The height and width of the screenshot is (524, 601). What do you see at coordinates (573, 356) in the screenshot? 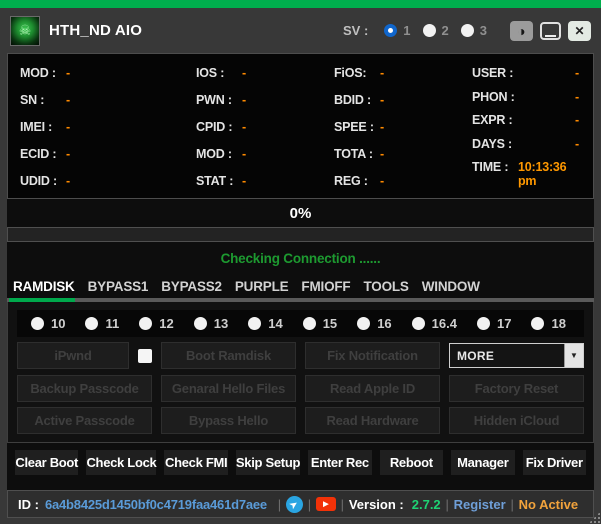
I see `chevron-down-icon: ▼` at bounding box center [573, 356].